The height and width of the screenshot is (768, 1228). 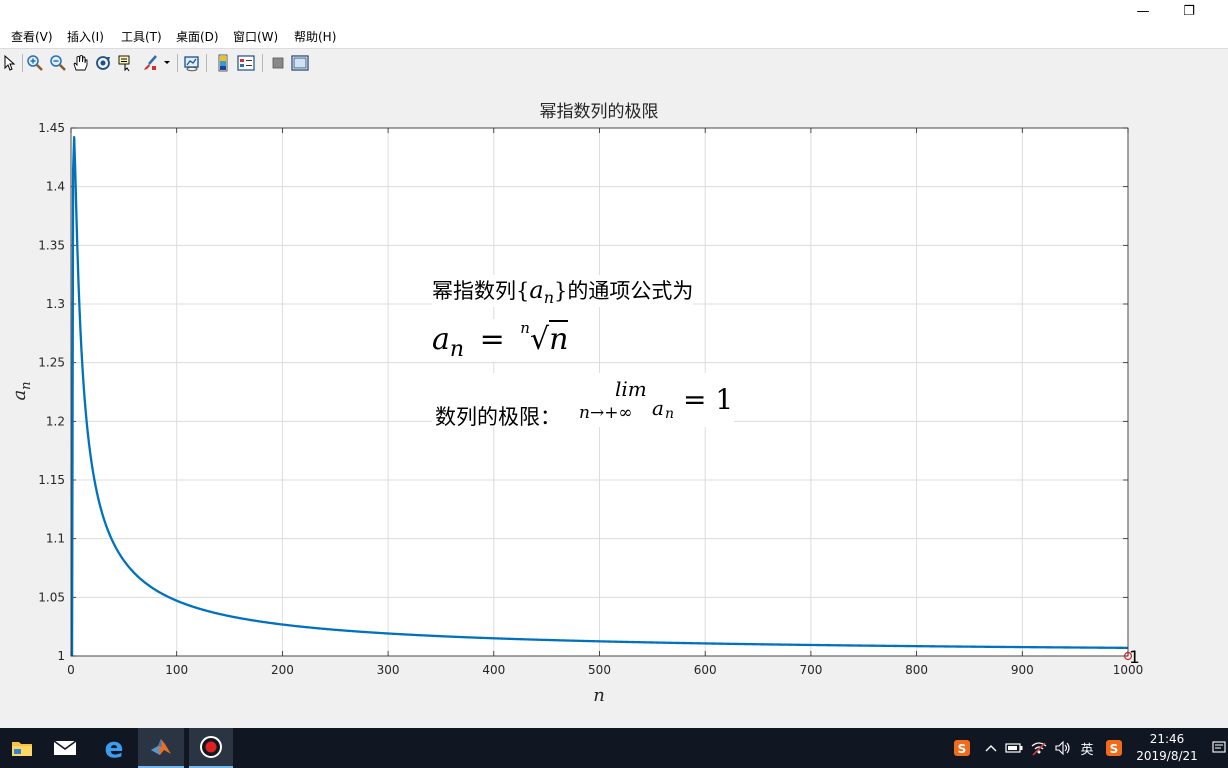 I want to click on x-tick-label: 700, so click(x=810, y=670).